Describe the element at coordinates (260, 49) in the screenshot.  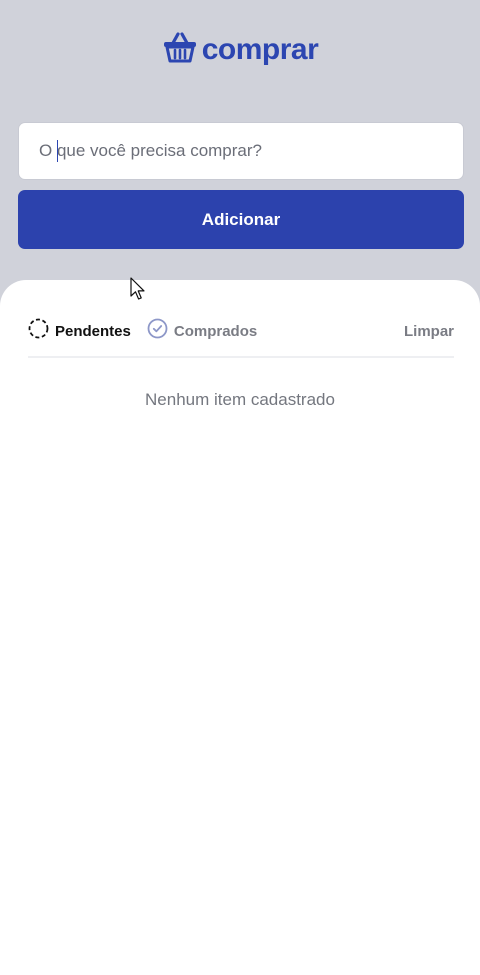
I see `logo-text: comprar` at that location.